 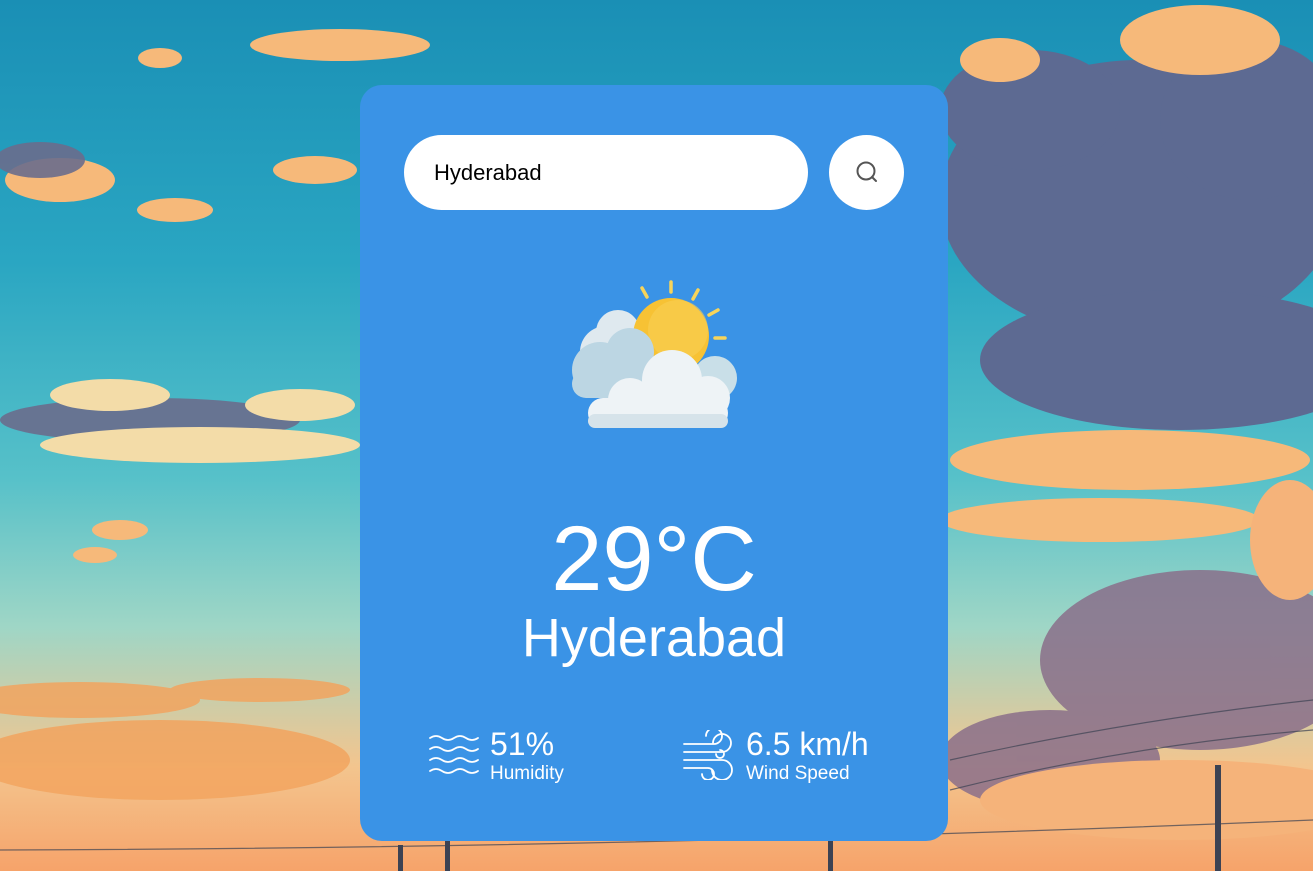 I want to click on wind-stat: 6.5 km/h Wind Speed, so click(x=775, y=755).